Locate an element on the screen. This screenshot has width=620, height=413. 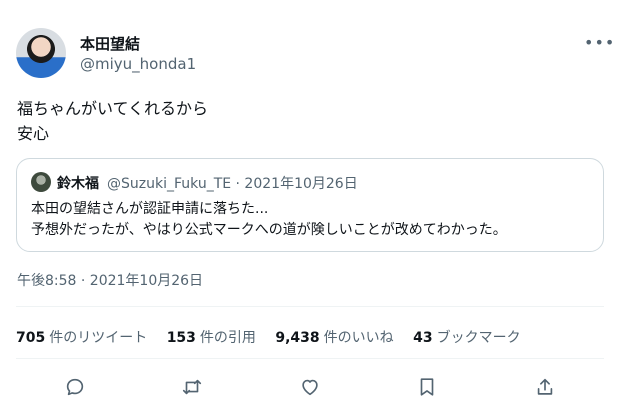
quote-avatar is located at coordinates (41, 182).